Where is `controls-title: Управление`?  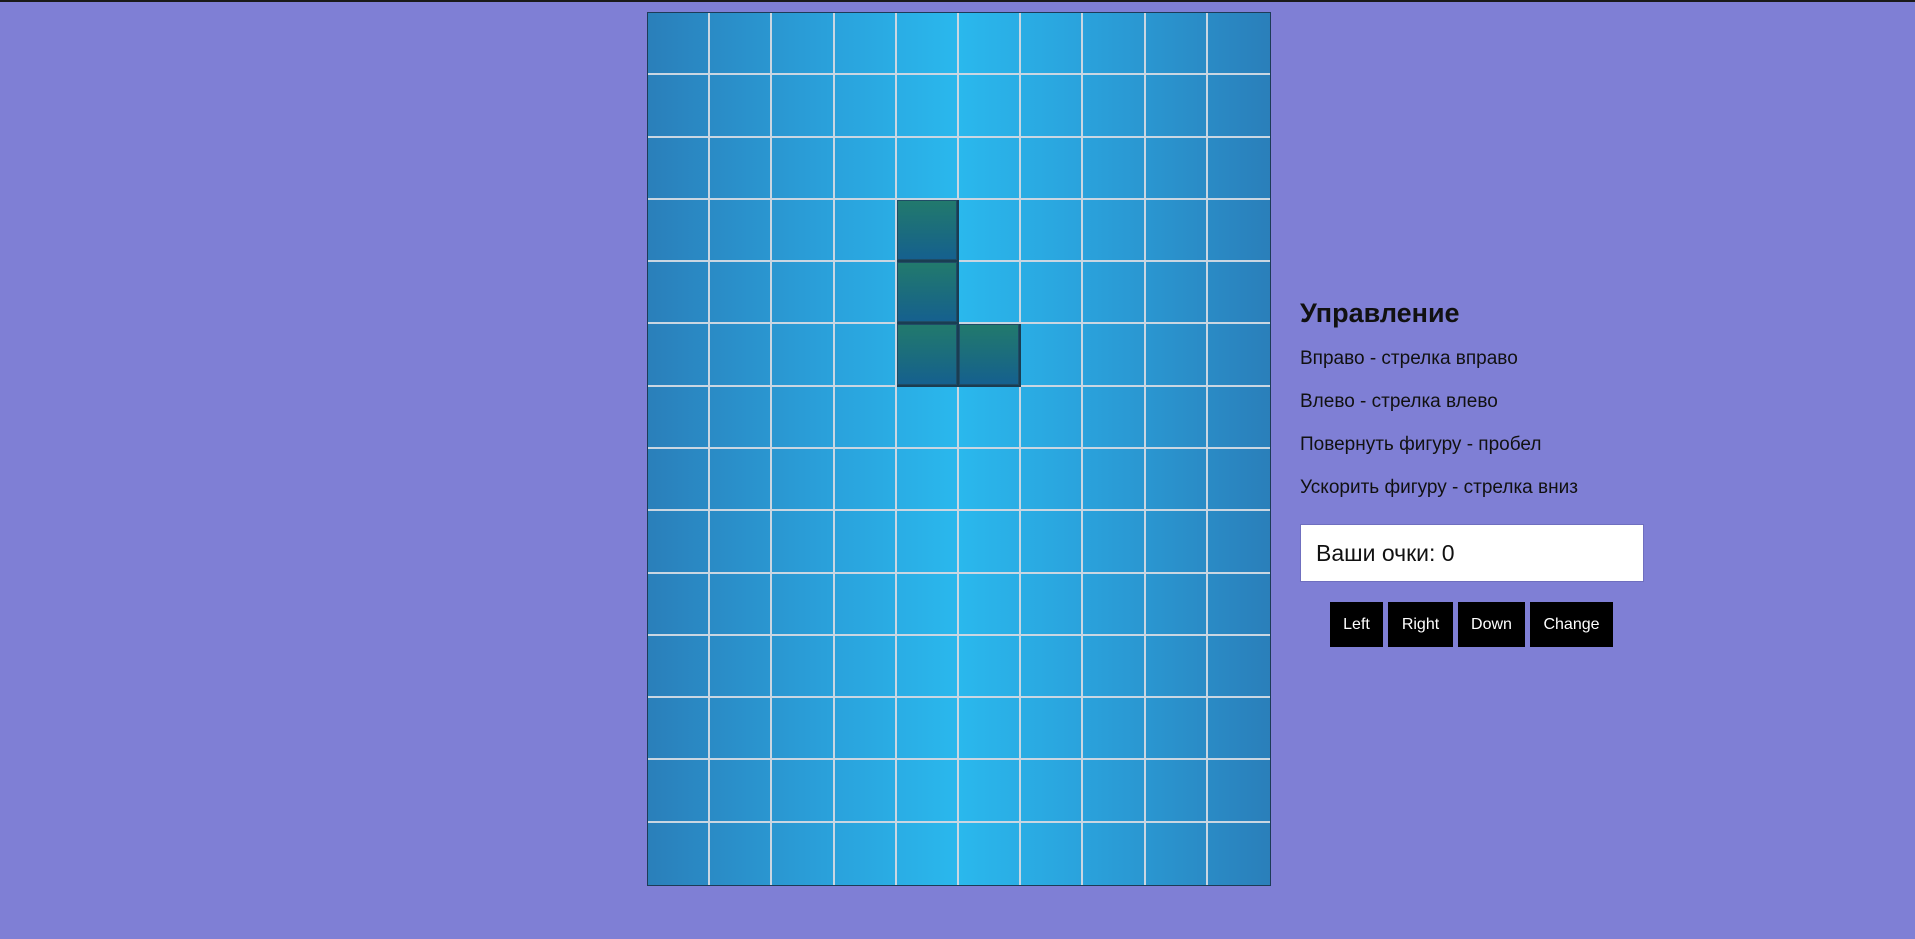 controls-title: Управление is located at coordinates (1380, 313).